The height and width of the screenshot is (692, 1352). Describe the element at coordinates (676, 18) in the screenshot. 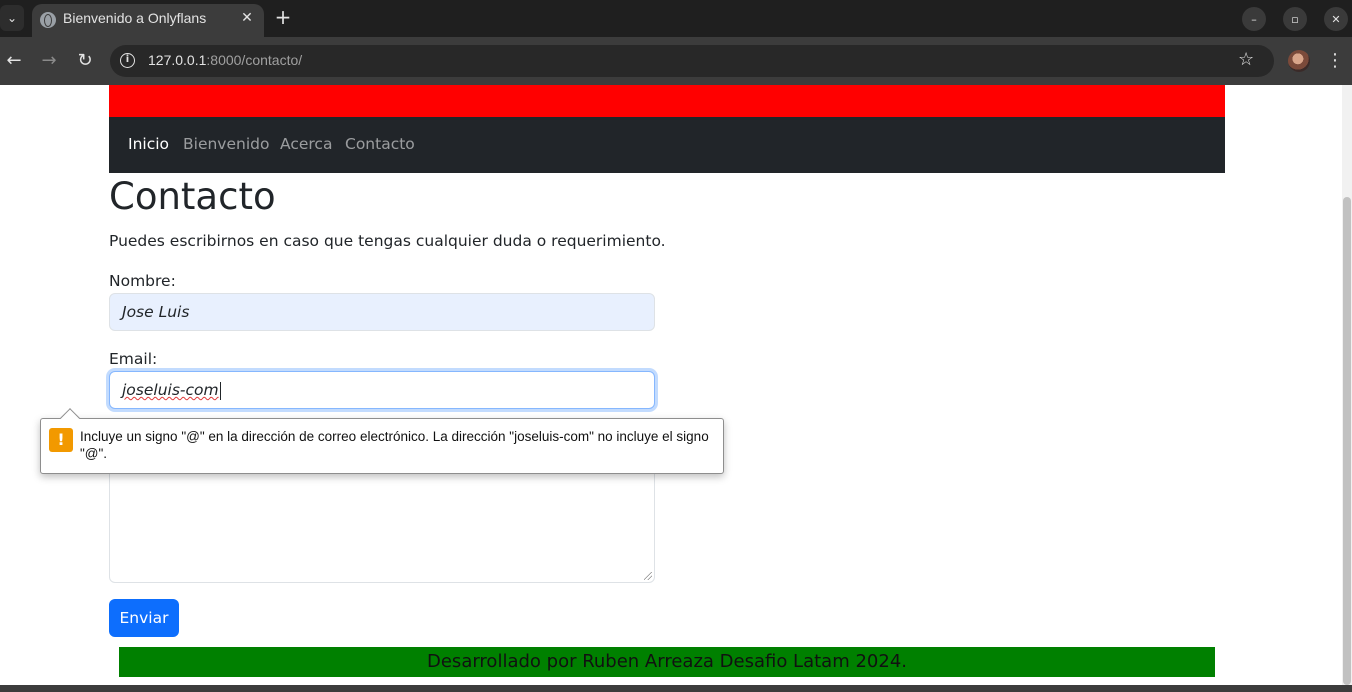

I see `browser-tab-bar: ⌄ Bienvenido a Onlyflans ✕ + – ▫ ✕` at that location.